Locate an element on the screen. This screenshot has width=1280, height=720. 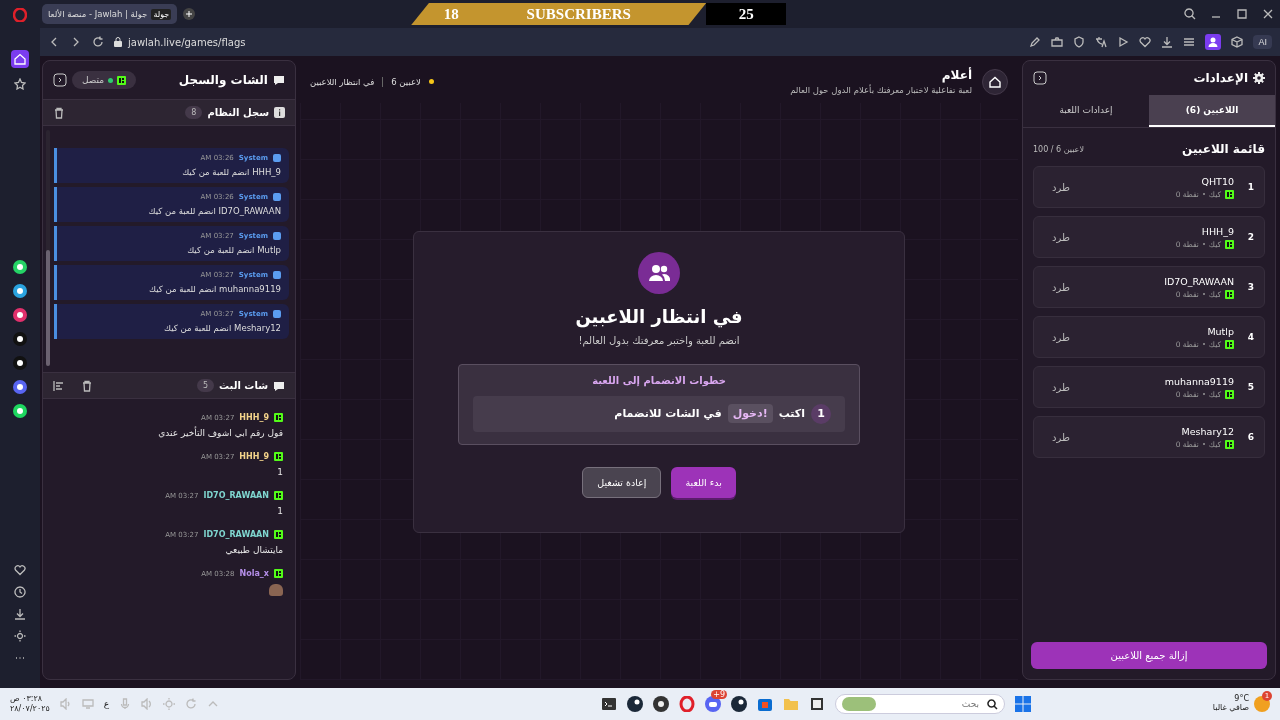
close-icon is located at coordinates (1268, 14).